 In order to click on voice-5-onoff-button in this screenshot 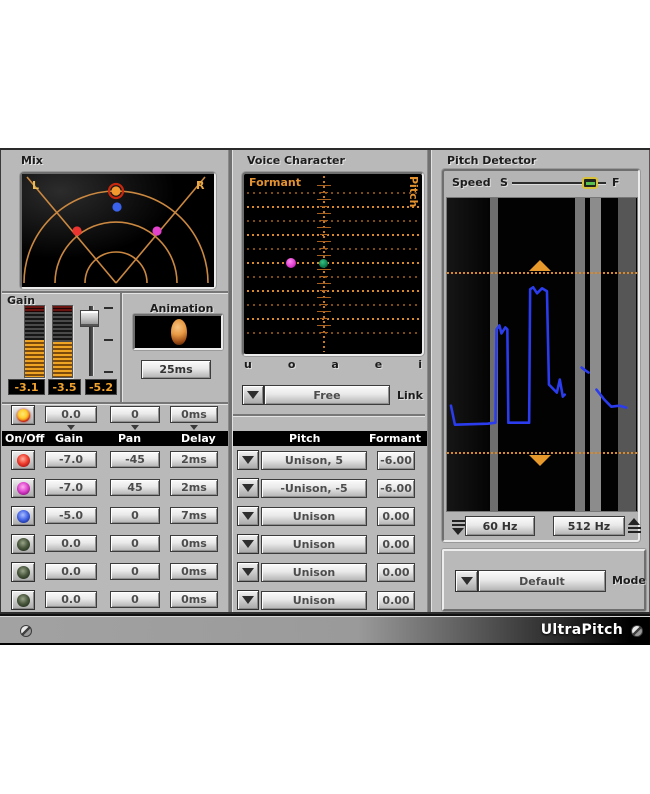, I will do `click(23, 572)`.